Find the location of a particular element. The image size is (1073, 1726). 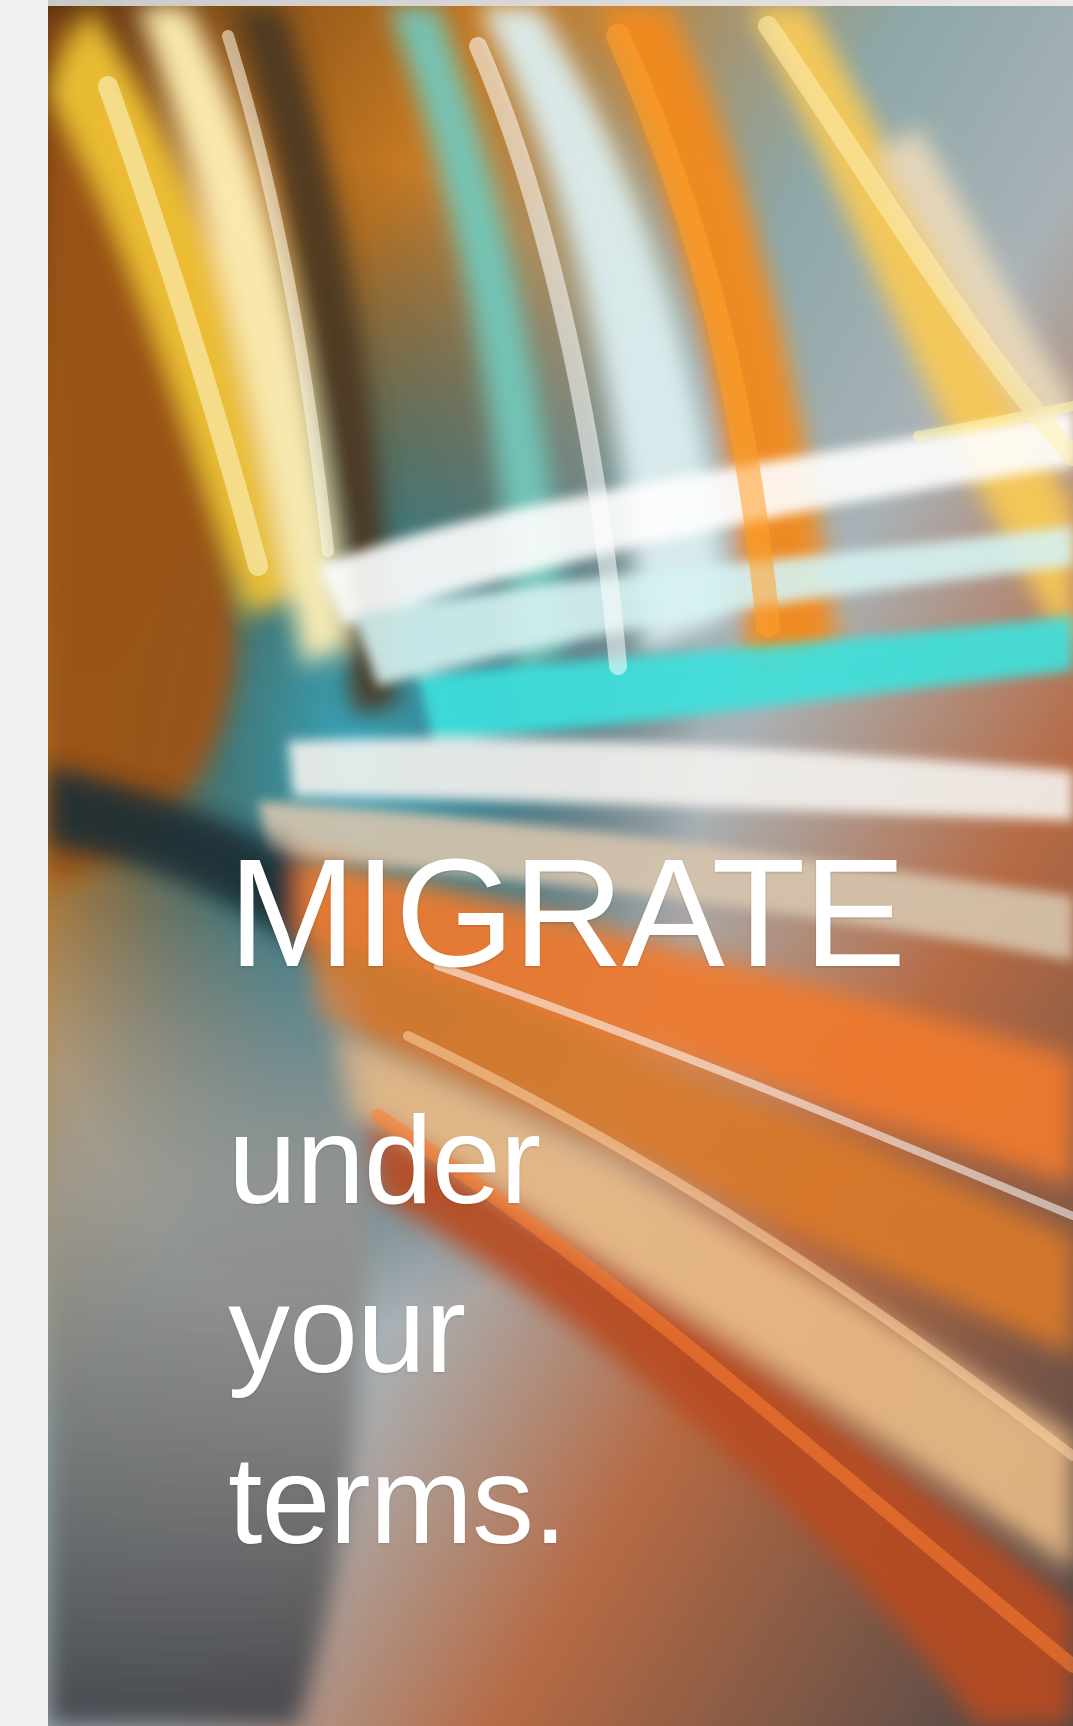

hero-subline-line-2: your is located at coordinates (347, 1330).